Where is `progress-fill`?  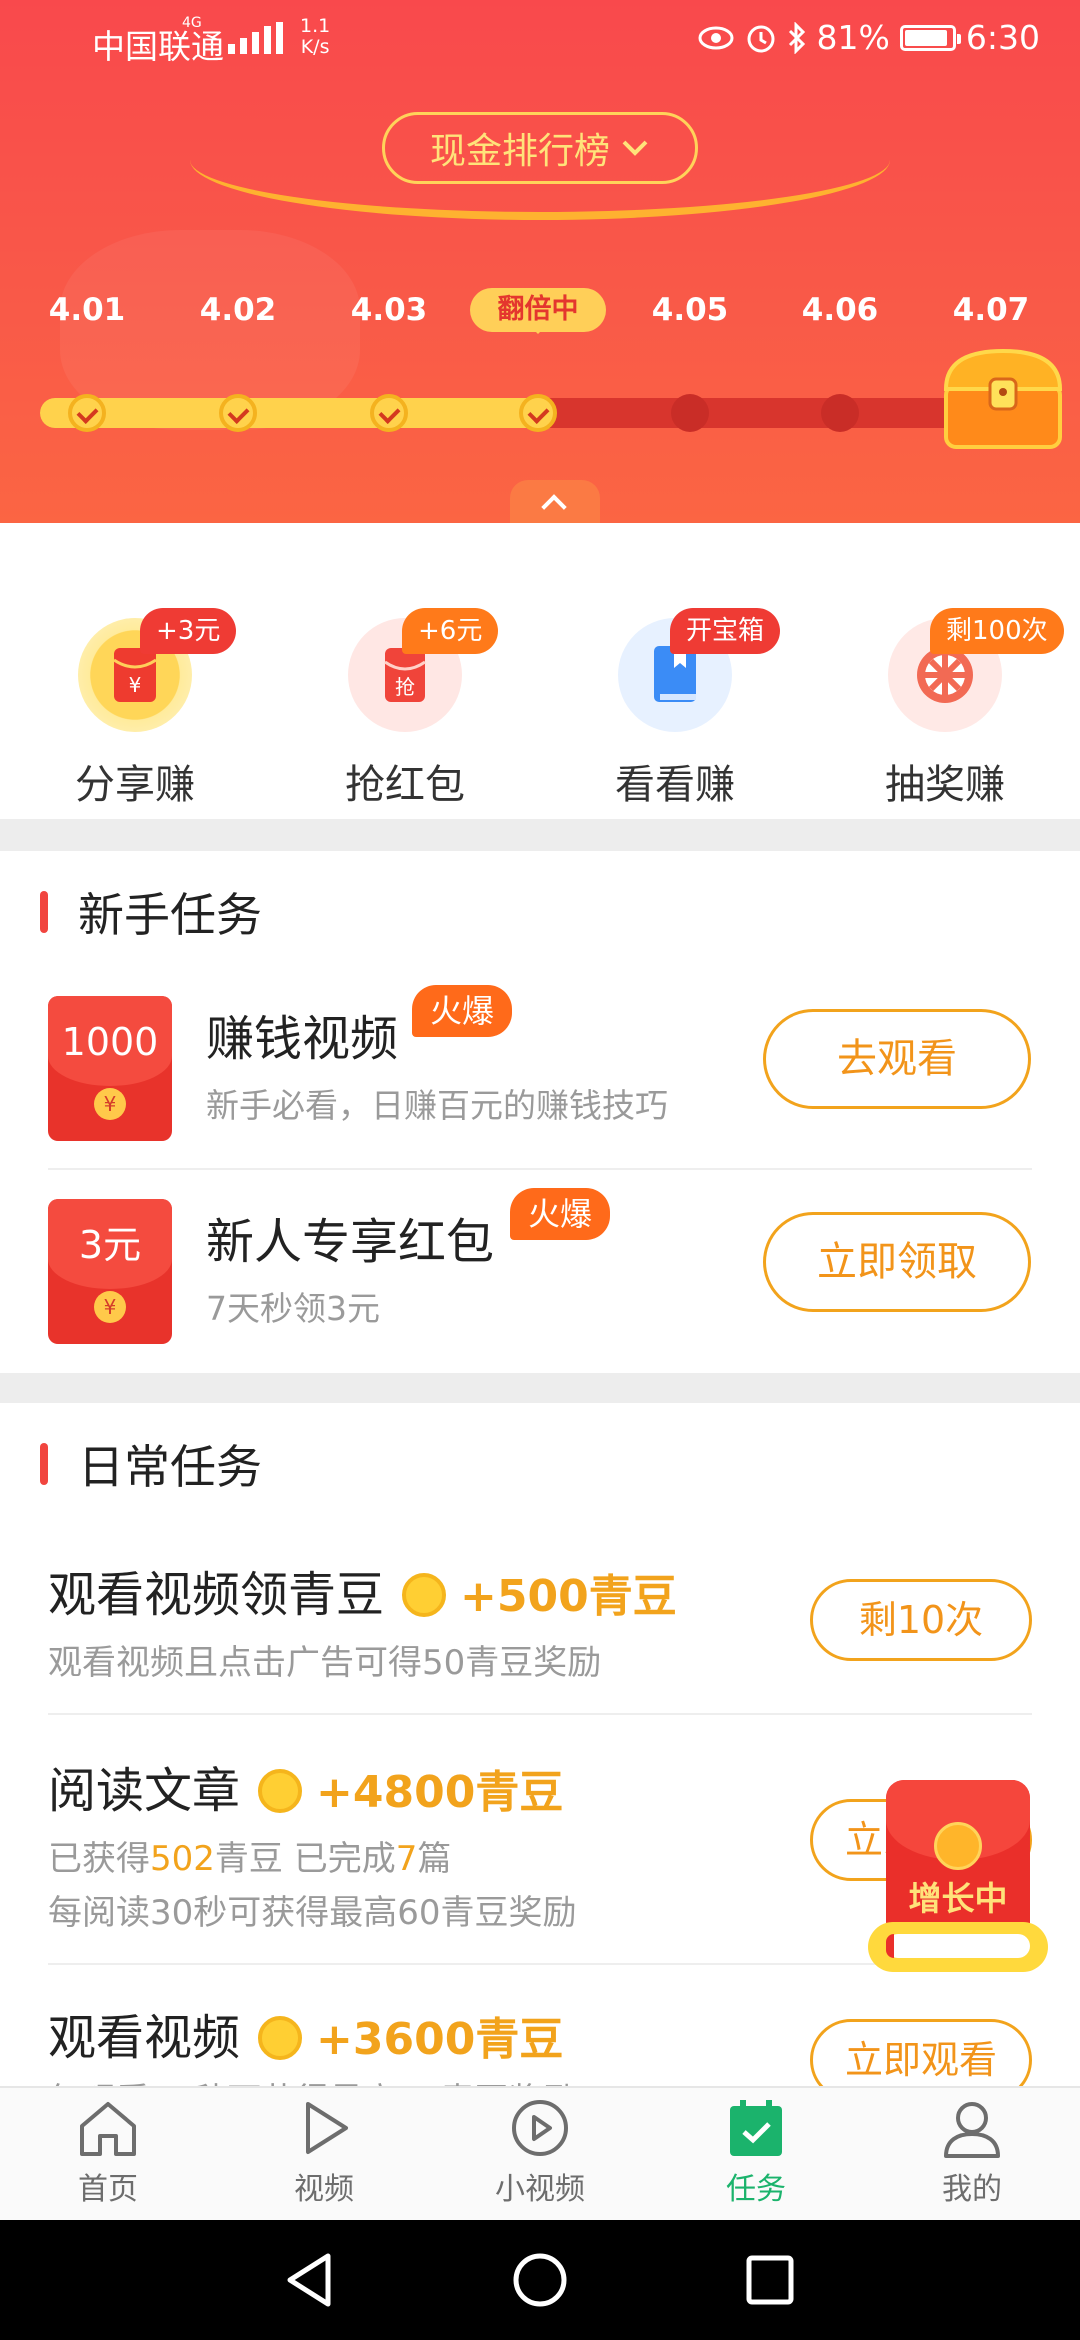
progress-fill is located at coordinates (294, 413).